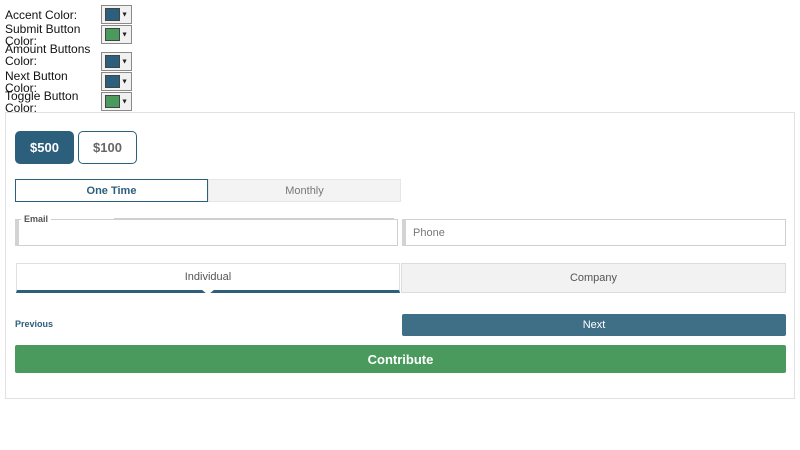 The width and height of the screenshot is (800, 450). Describe the element at coordinates (400, 359) in the screenshot. I see `contribute-button: Contribute` at that location.